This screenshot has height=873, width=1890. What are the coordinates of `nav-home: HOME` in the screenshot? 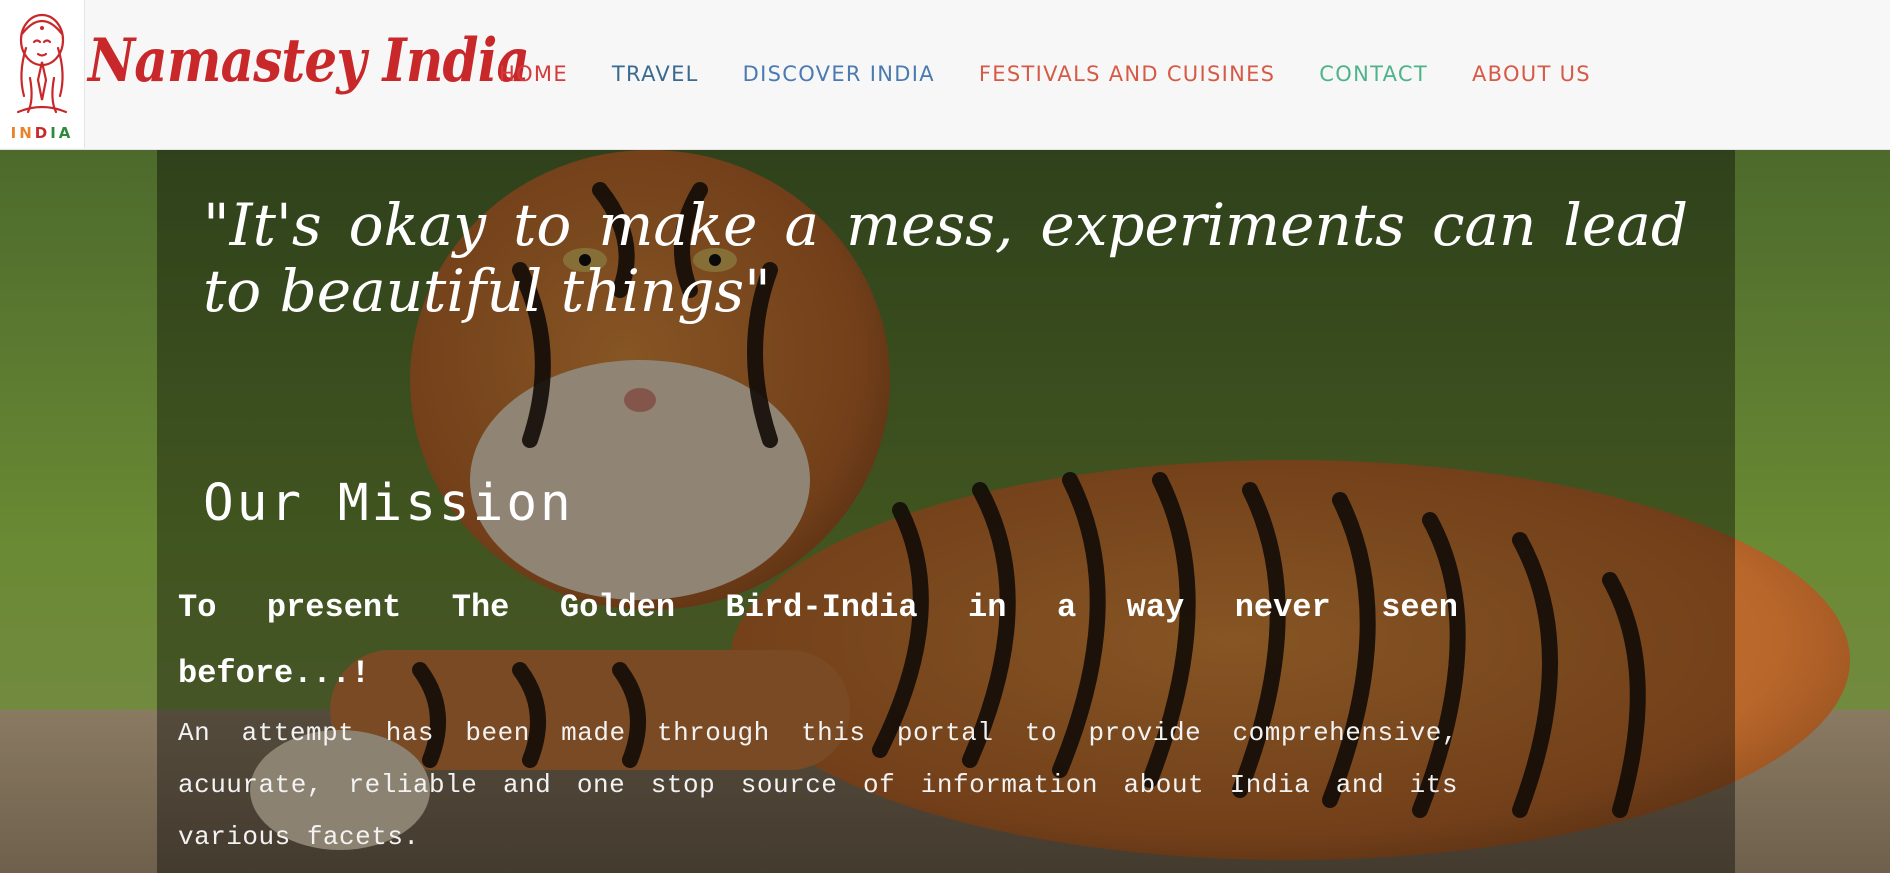 It's located at (533, 74).